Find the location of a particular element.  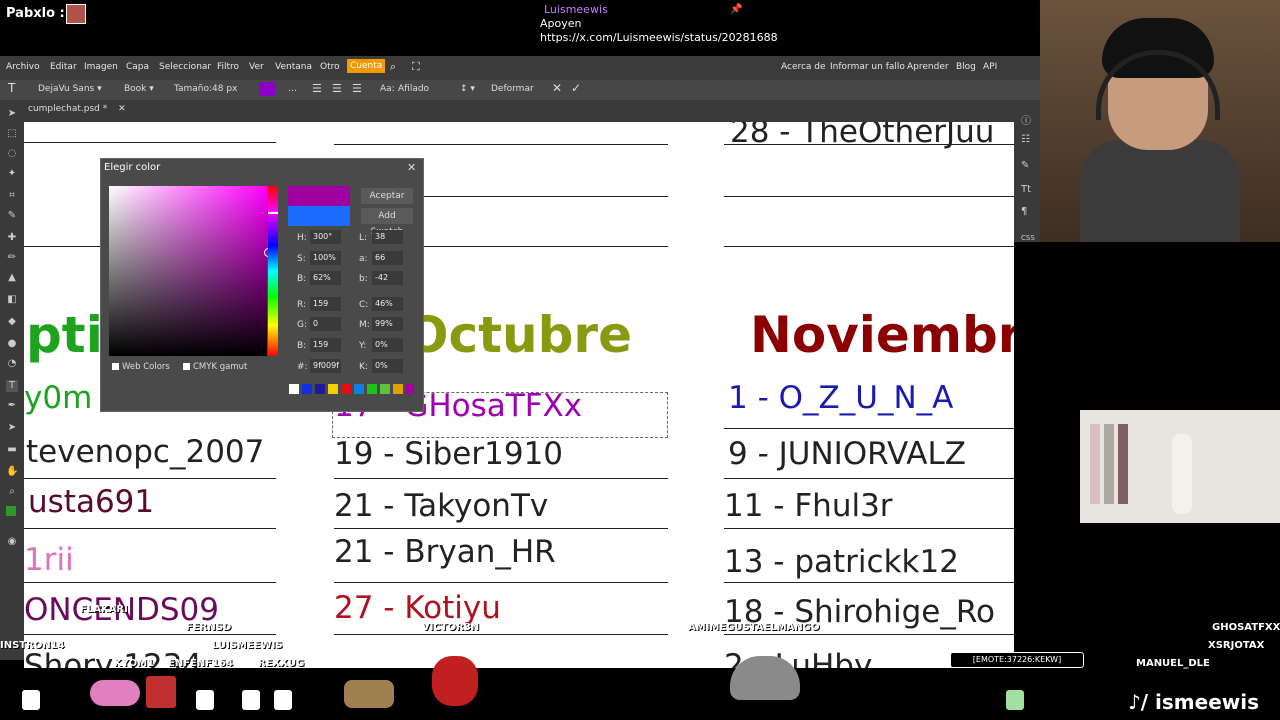

align-right-icon: ☰ is located at coordinates (357, 88).